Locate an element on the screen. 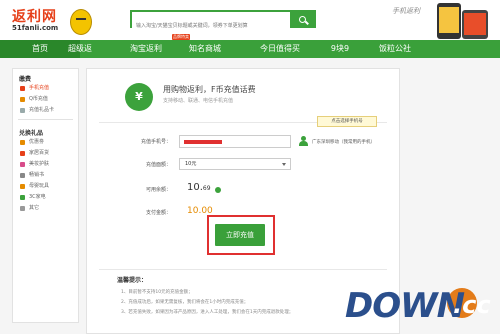 The width and height of the screenshot is (500, 334). logo: 返利网 51fanli.com is located at coordinates (52, 21).